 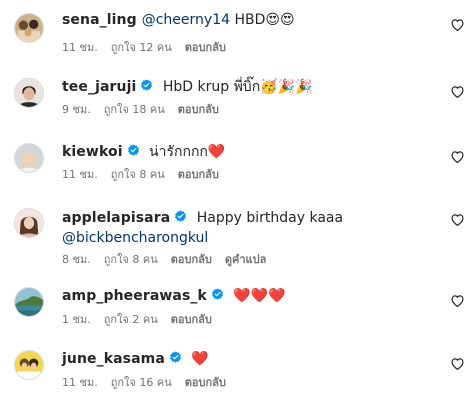 What do you see at coordinates (113, 359) in the screenshot?
I see `comment-username: june_kasama` at bounding box center [113, 359].